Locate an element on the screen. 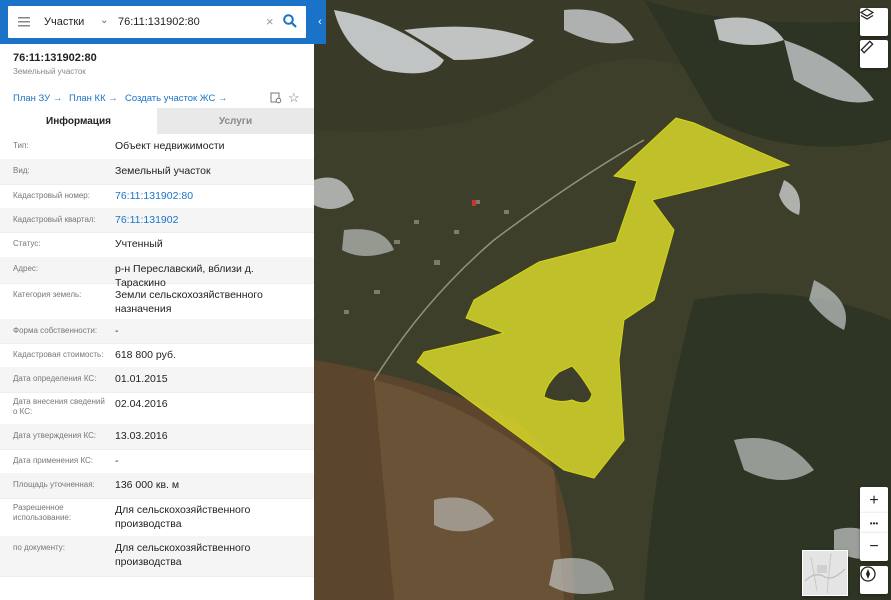 The width and height of the screenshot is (891, 600). info-row: Дата применения КС: - is located at coordinates (157, 461).